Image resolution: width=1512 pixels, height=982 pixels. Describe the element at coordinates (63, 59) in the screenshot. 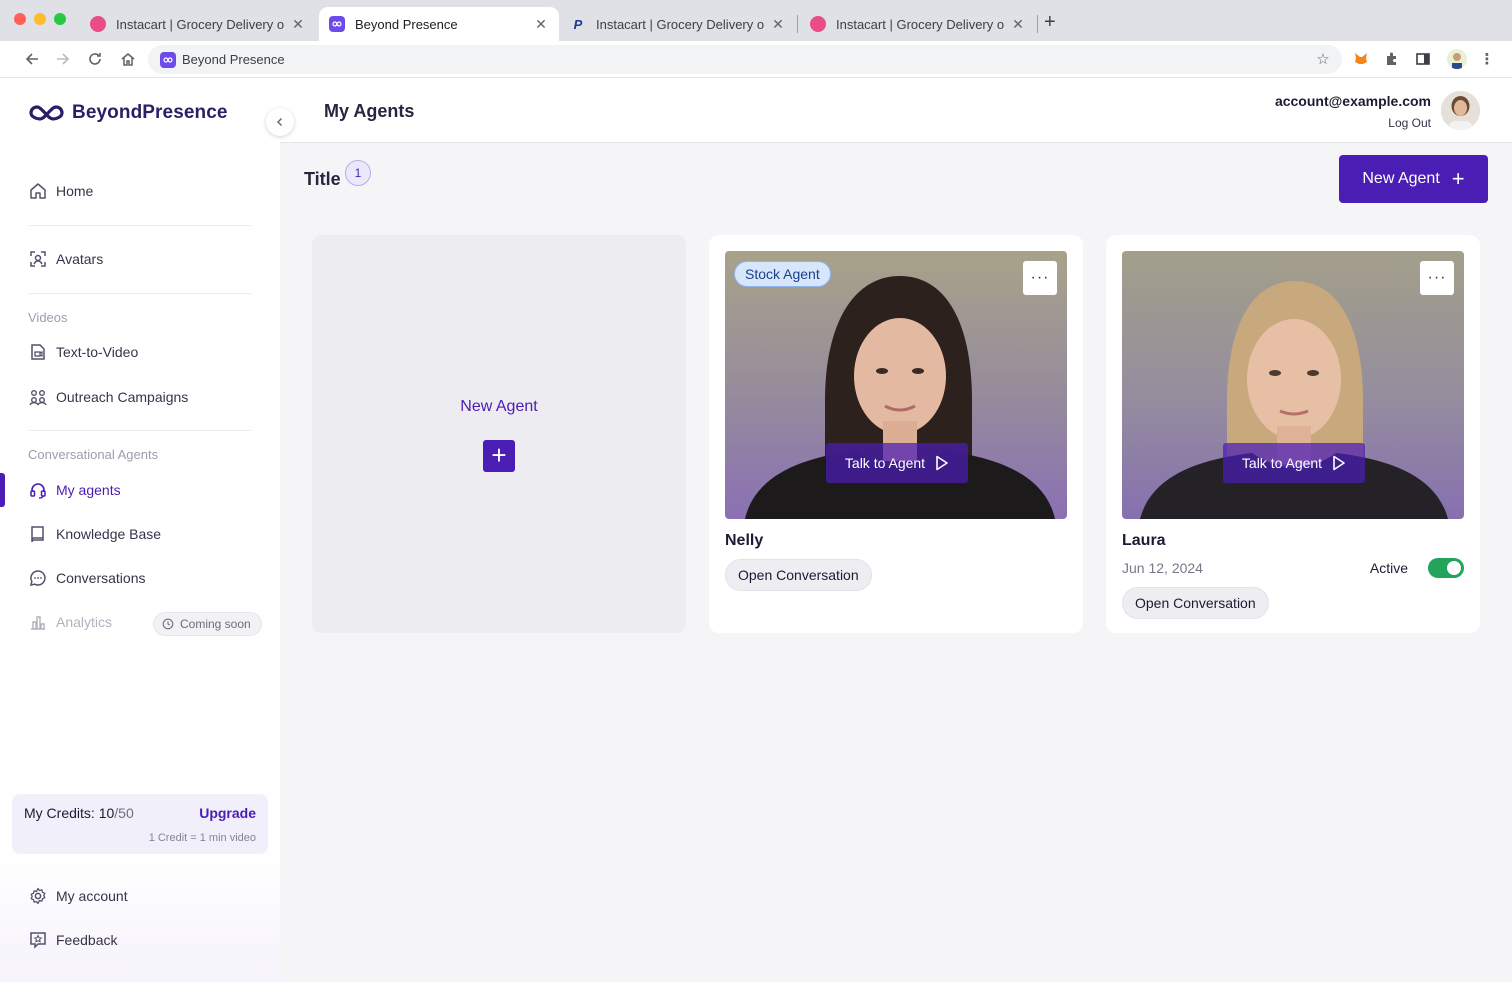

I see `forward-arrow-icon` at that location.